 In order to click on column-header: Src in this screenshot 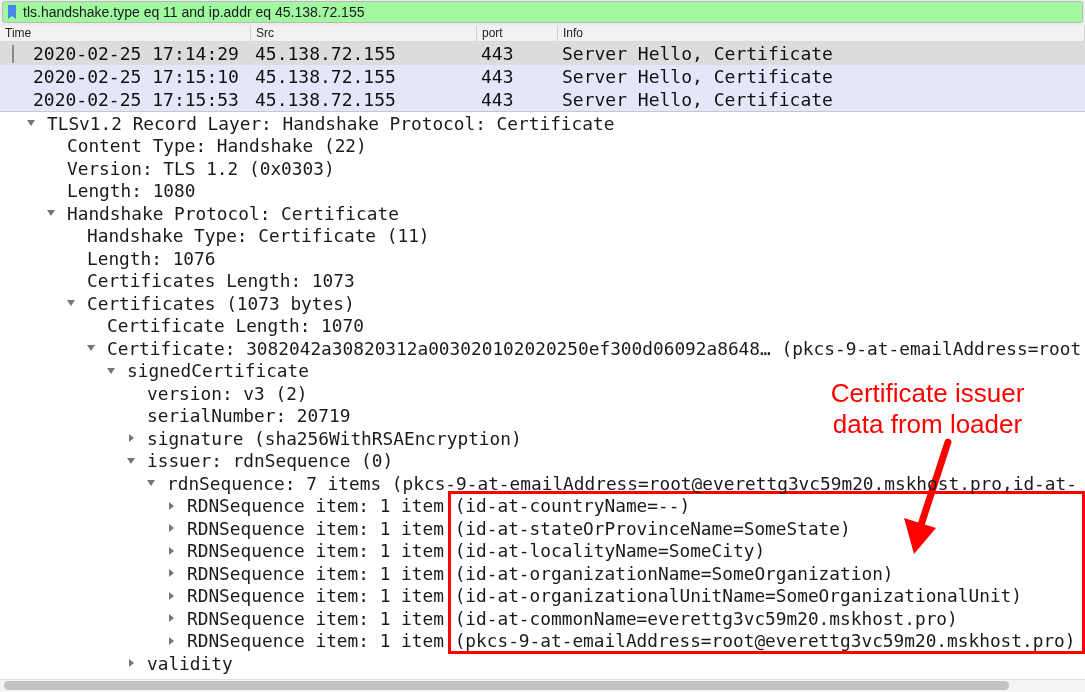, I will do `click(364, 33)`.